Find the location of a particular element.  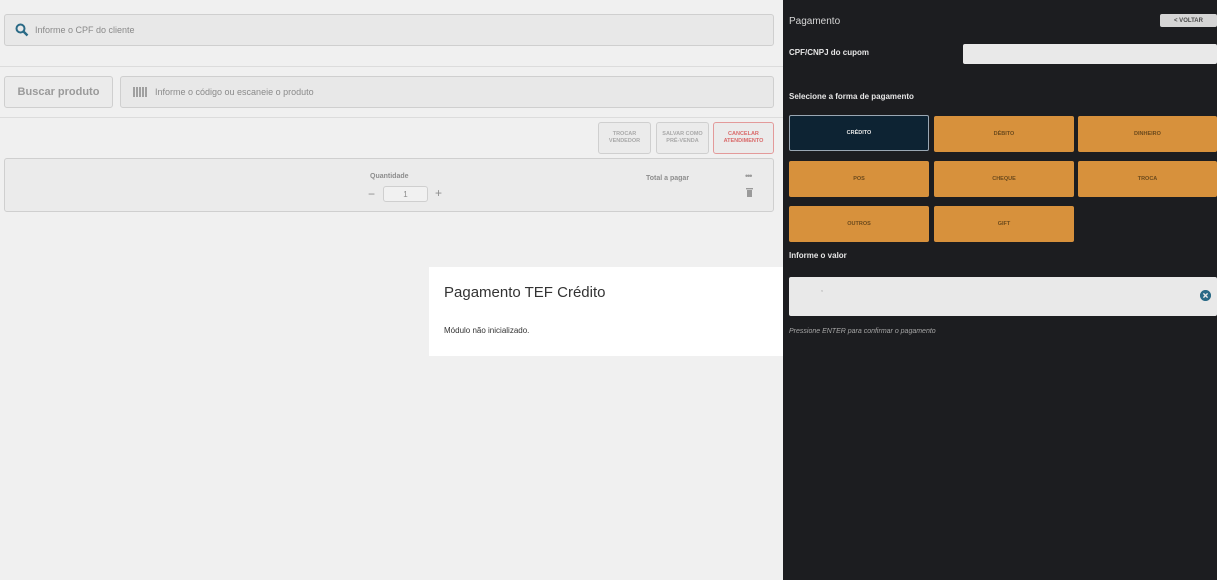

save-presale-button: SALVAR COMO PRÉ-VENDA is located at coordinates (682, 138).